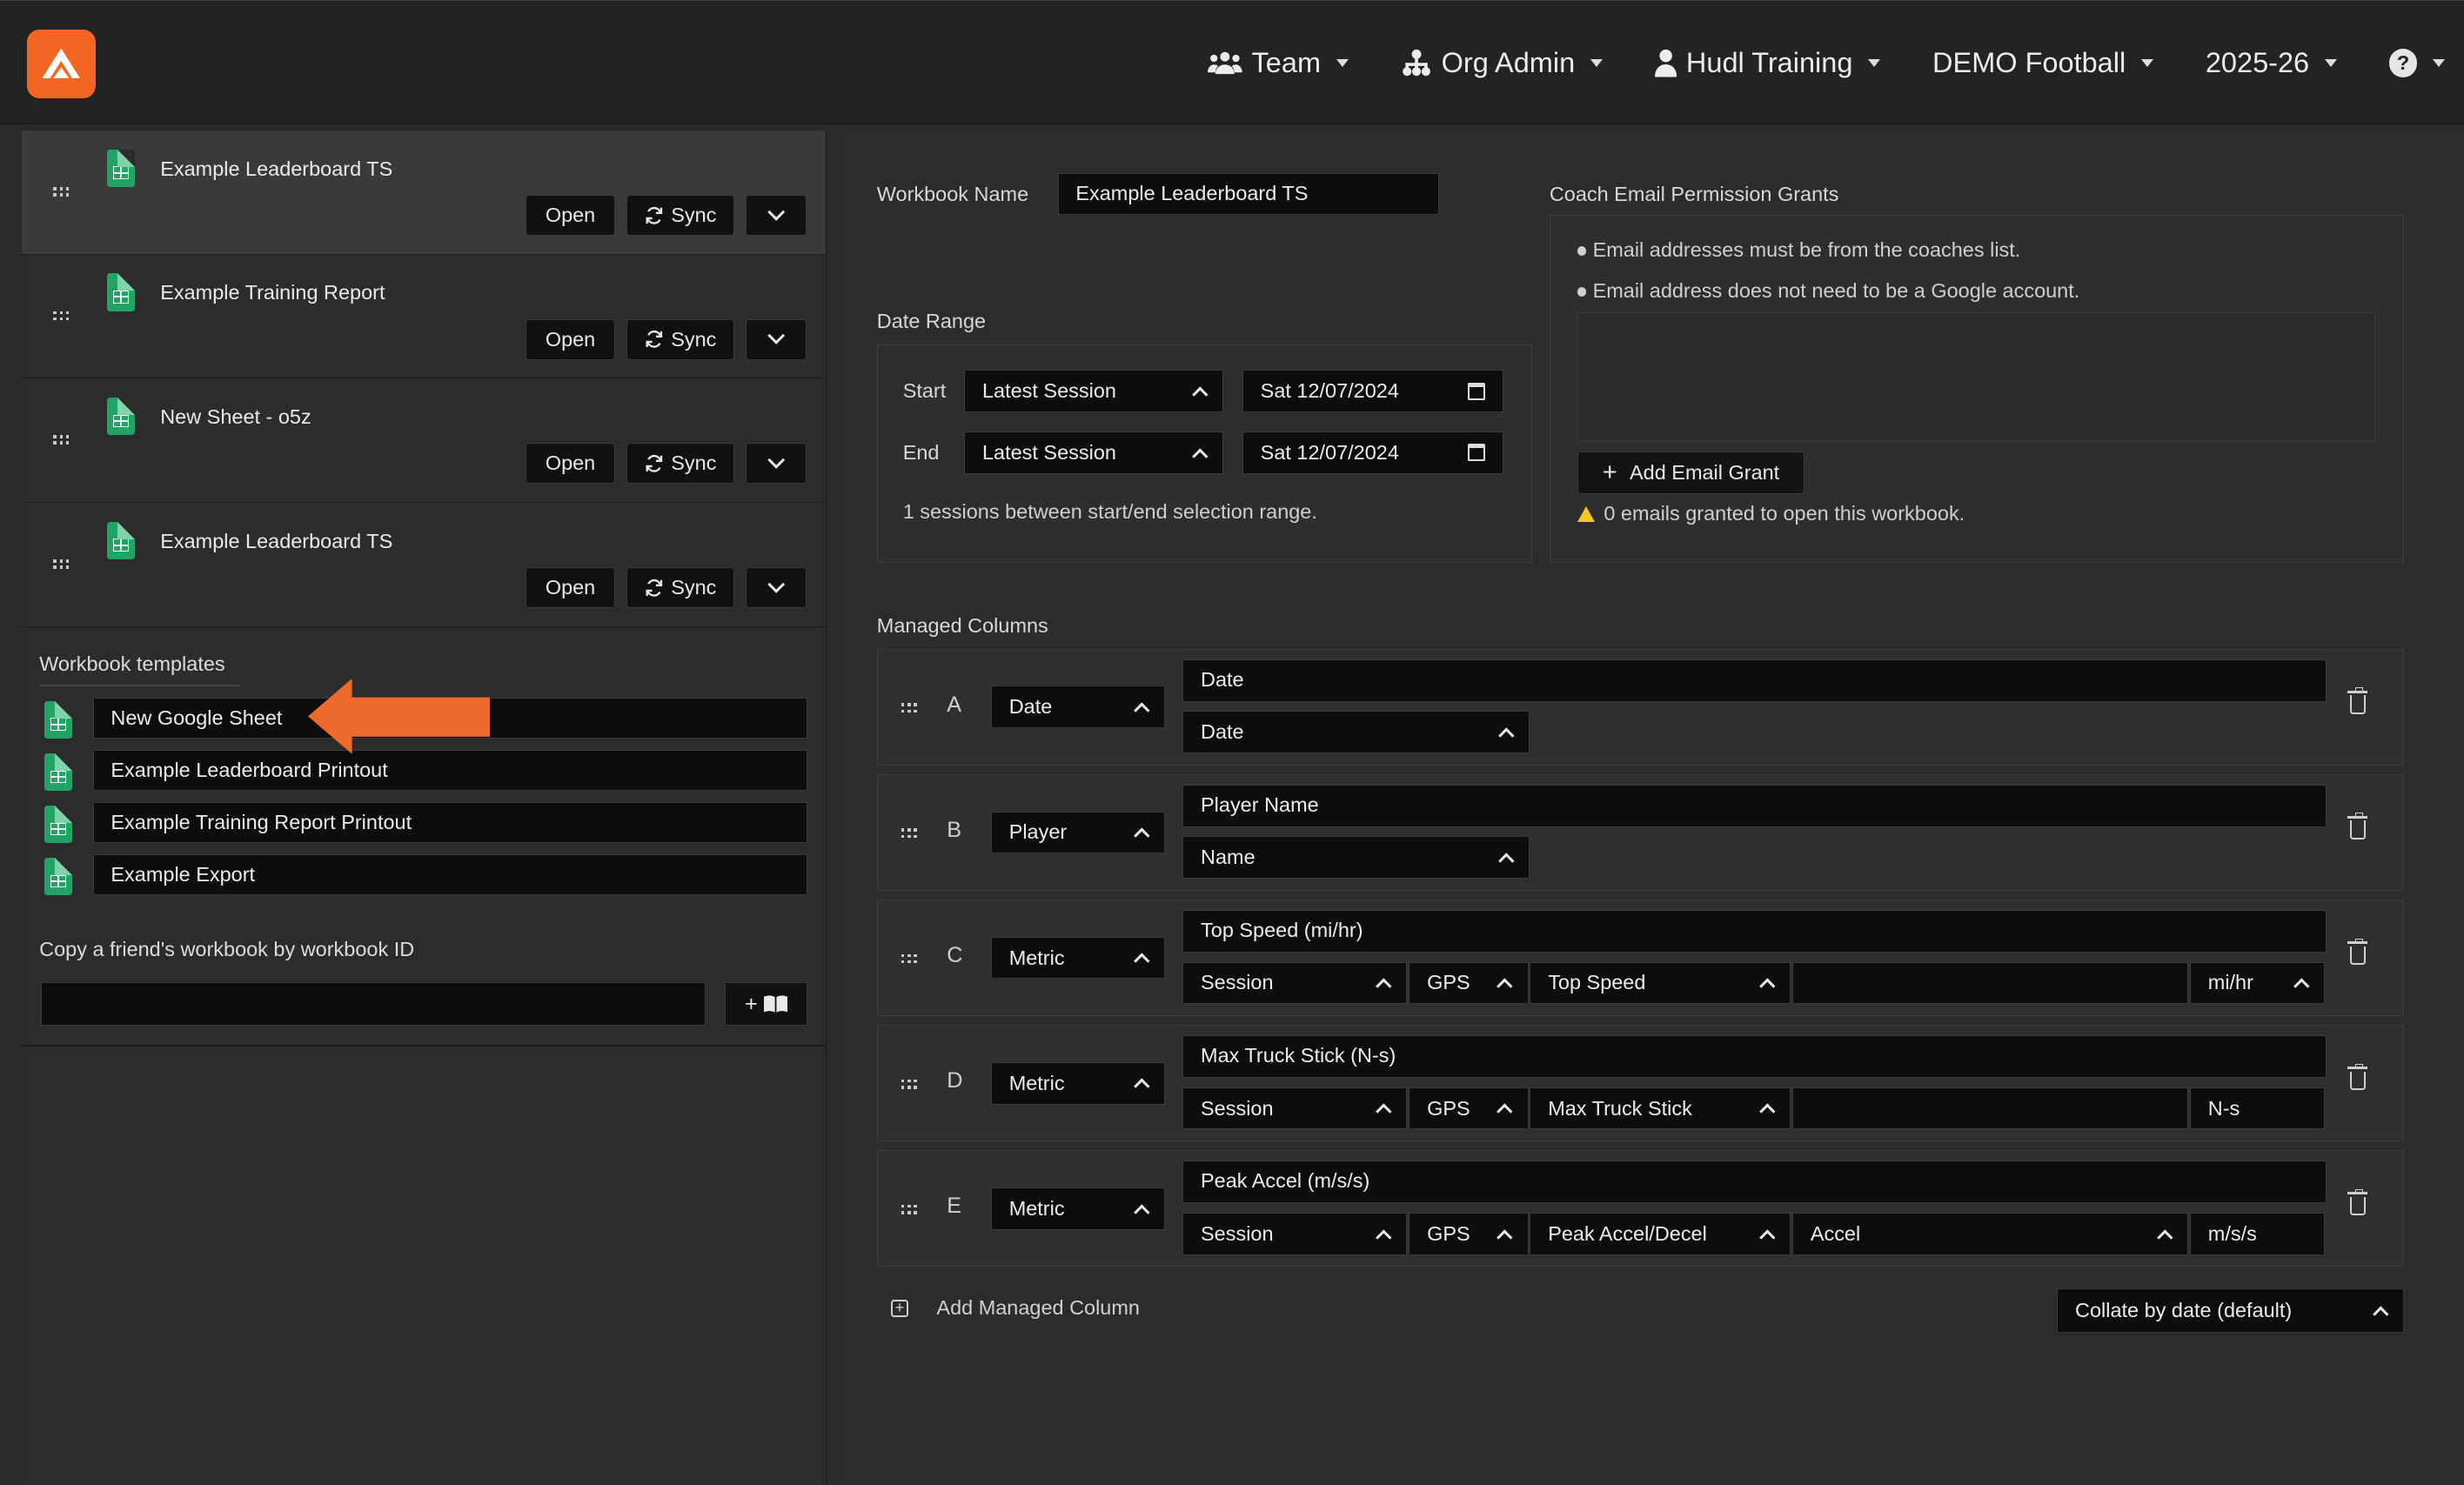 This screenshot has height=1485, width=2464. What do you see at coordinates (2257, 1234) in the screenshot?
I see `column-source-select: m/s/s` at bounding box center [2257, 1234].